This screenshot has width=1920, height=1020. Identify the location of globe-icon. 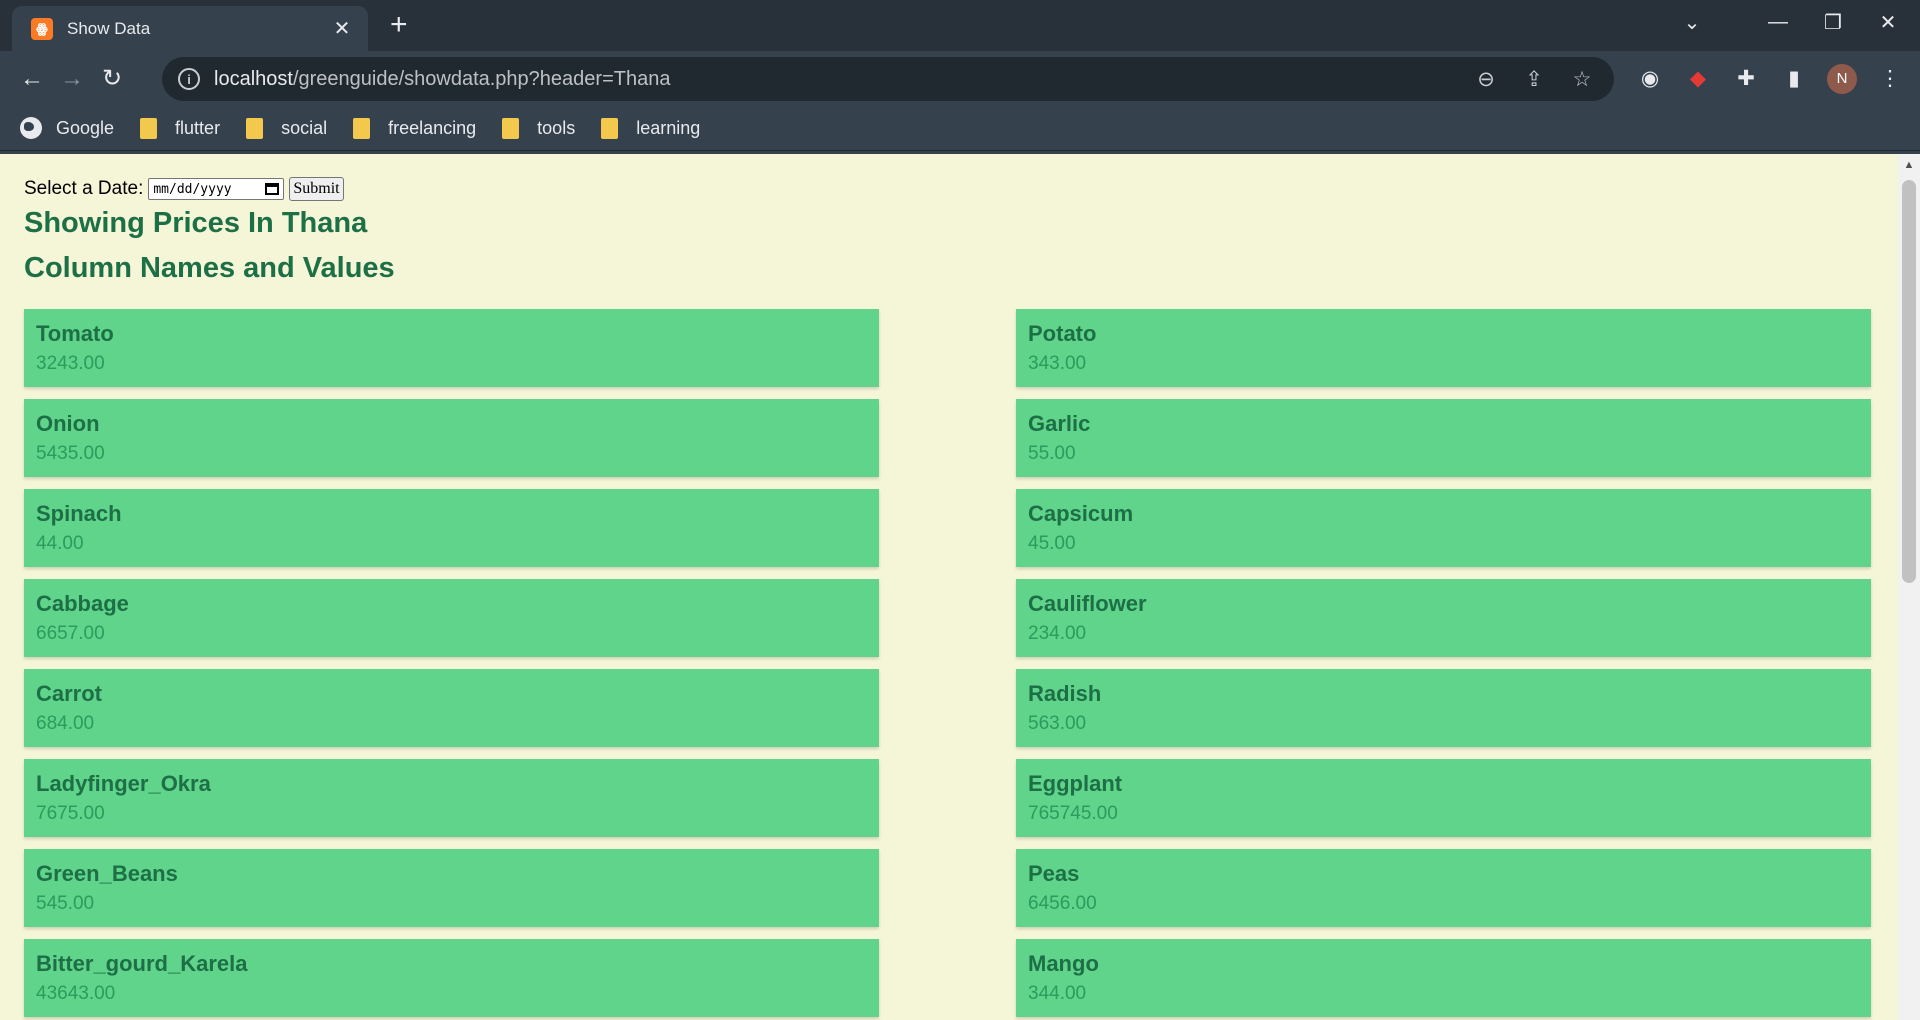
(31, 128).